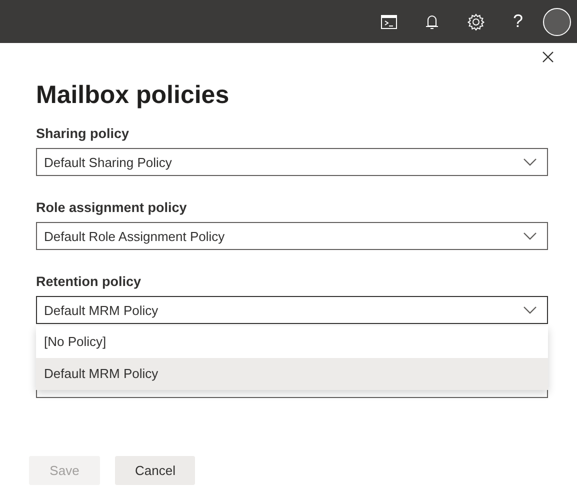  I want to click on field-label: Role assignment policy, so click(112, 208).